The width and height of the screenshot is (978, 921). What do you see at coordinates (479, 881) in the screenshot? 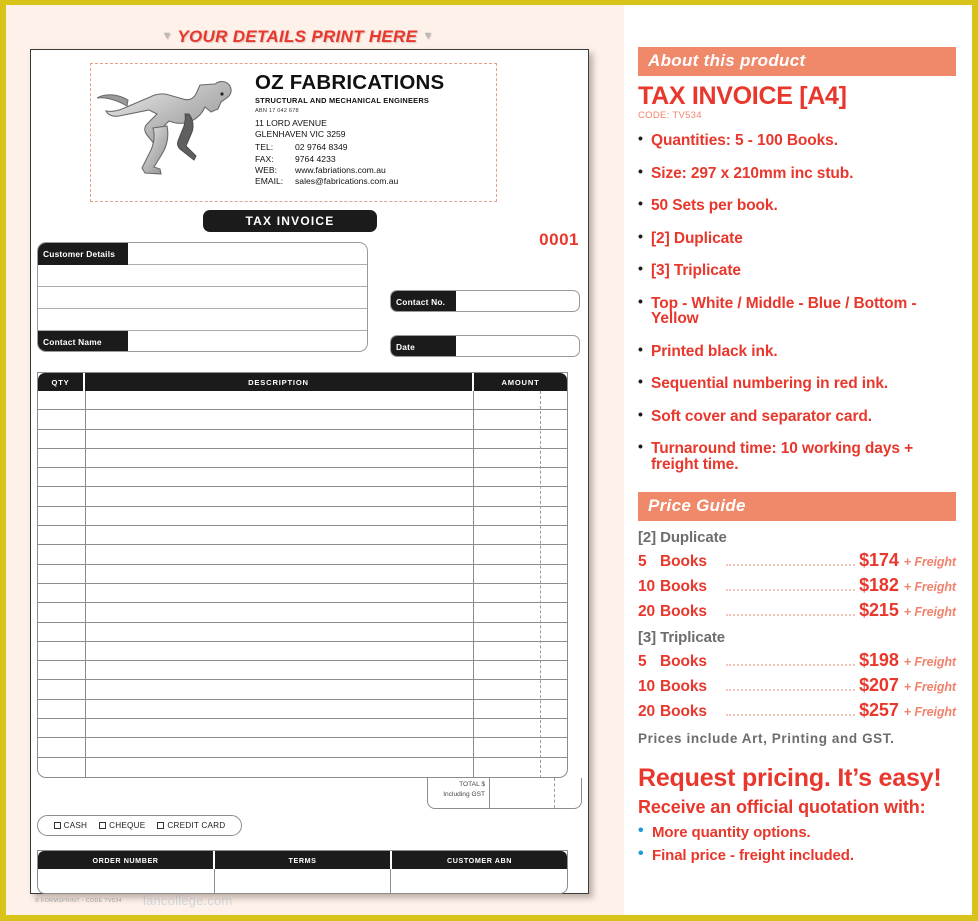
I see `customer-abn-field` at bounding box center [479, 881].